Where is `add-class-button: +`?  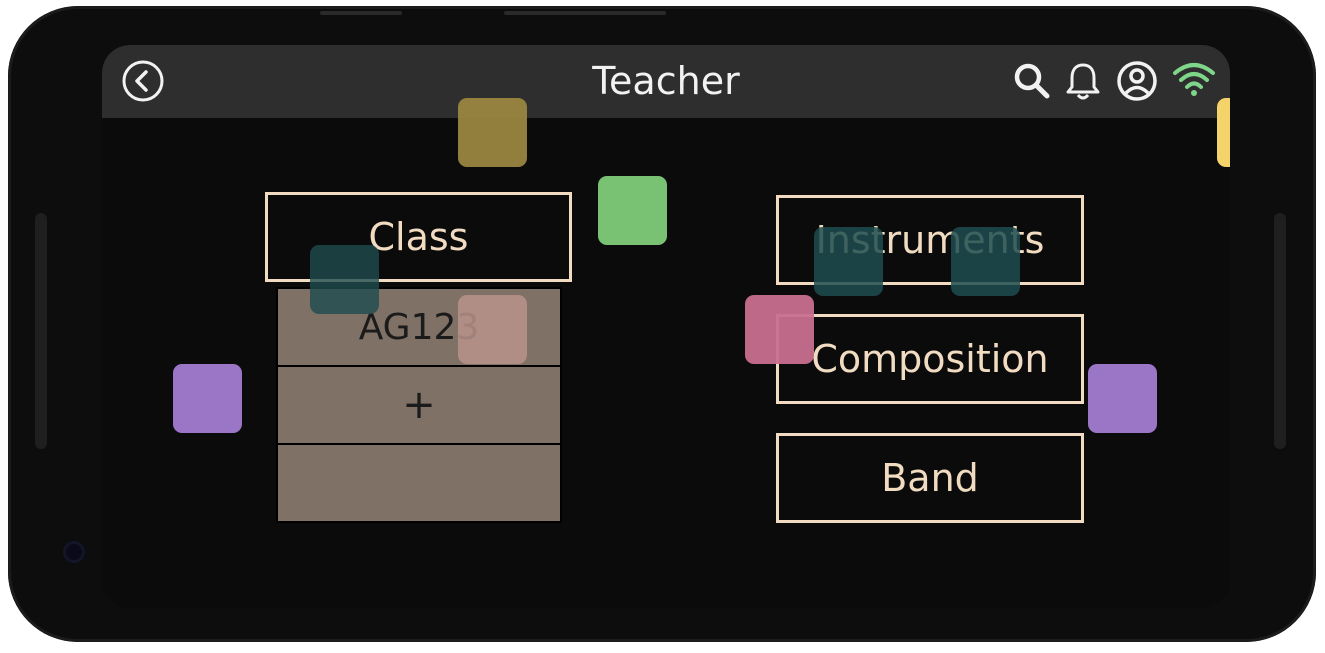
add-class-button: + is located at coordinates (419, 405).